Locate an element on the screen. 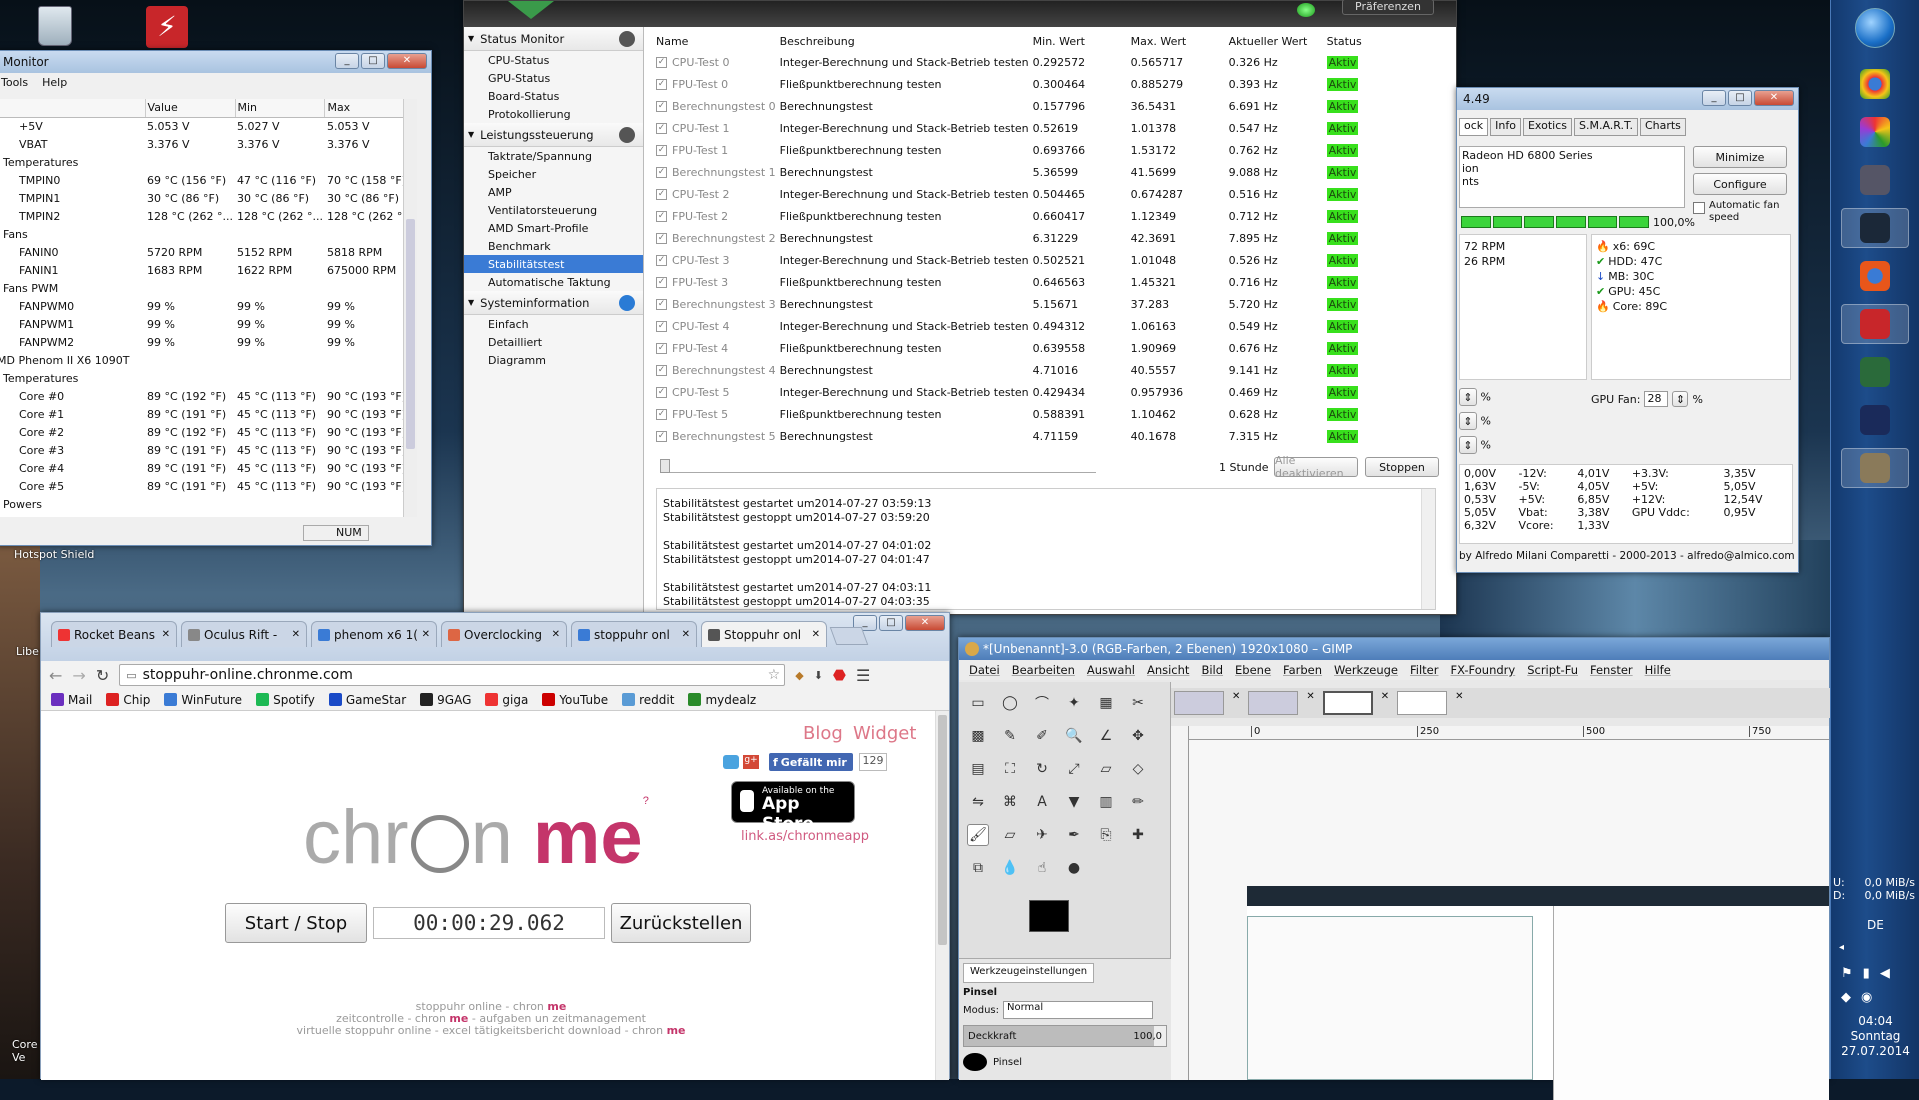 This screenshot has width=1919, height=1100. airbrush-icon: ✈ is located at coordinates (1042, 835).